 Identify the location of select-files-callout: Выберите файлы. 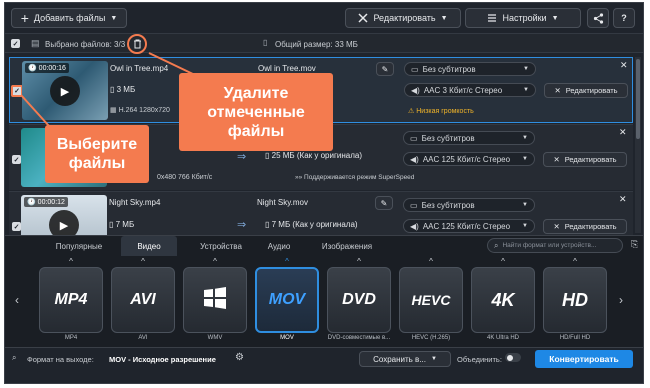
(97, 154).